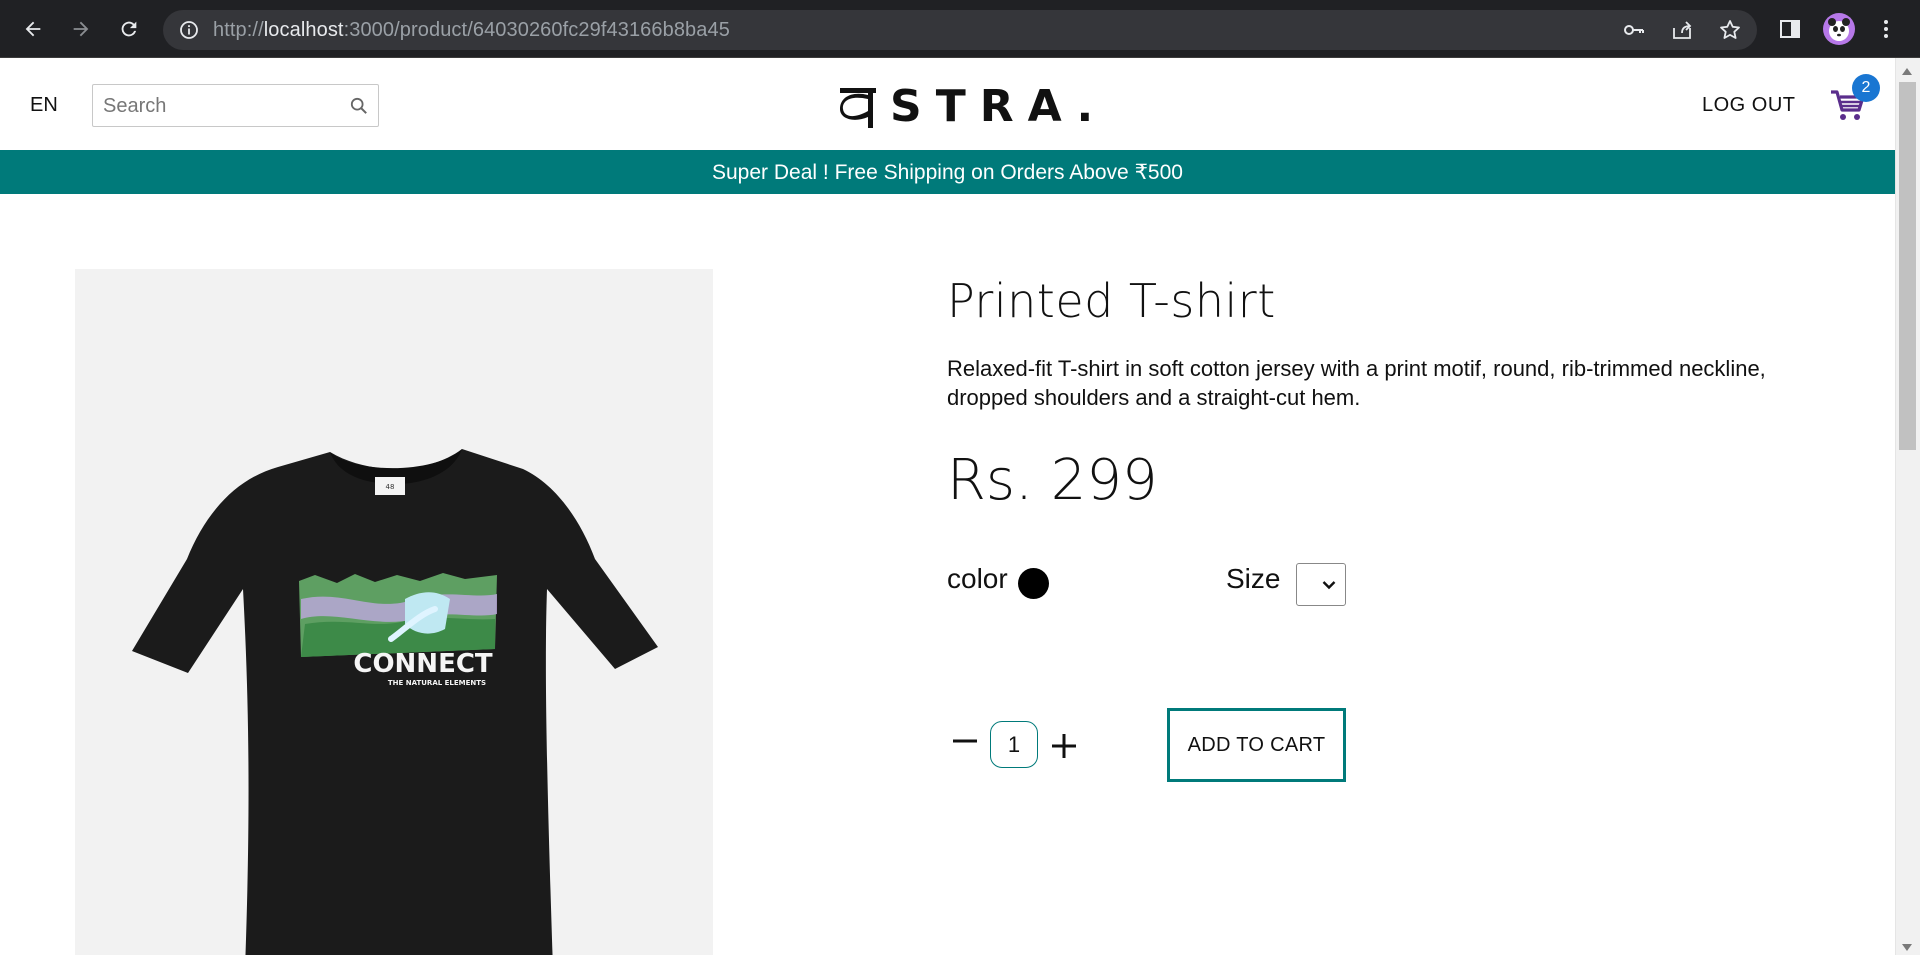 The width and height of the screenshot is (1920, 955). I want to click on print-main-text: CONNECT, so click(423, 664).